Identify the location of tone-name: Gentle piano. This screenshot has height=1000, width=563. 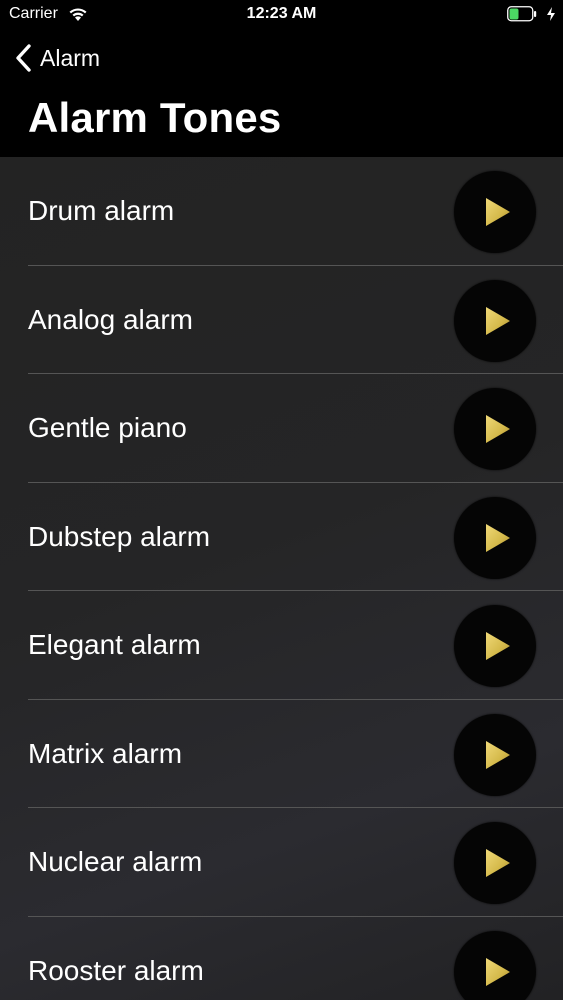
(107, 428).